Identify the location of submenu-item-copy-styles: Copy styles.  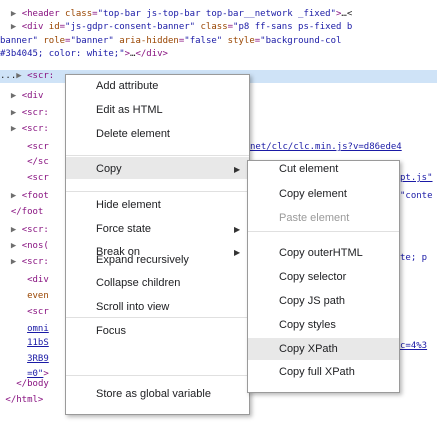
(307, 325).